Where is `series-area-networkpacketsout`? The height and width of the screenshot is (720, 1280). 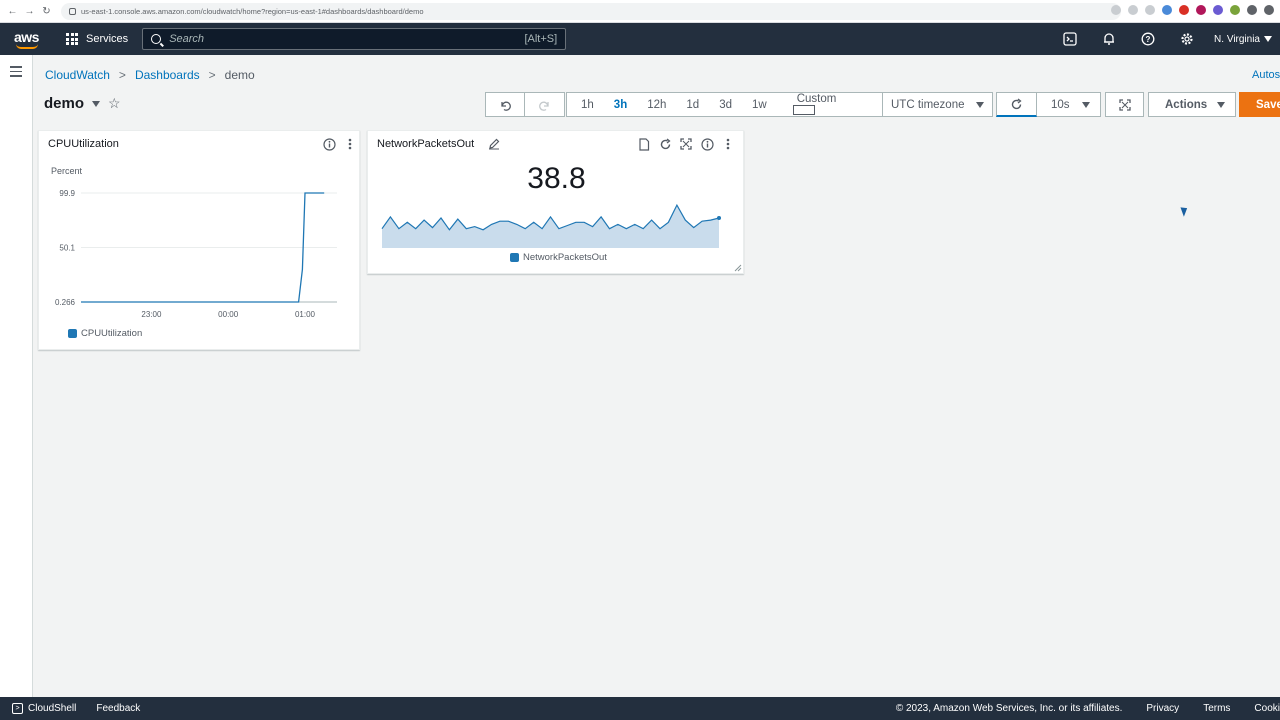
series-area-networkpacketsout is located at coordinates (550, 226).